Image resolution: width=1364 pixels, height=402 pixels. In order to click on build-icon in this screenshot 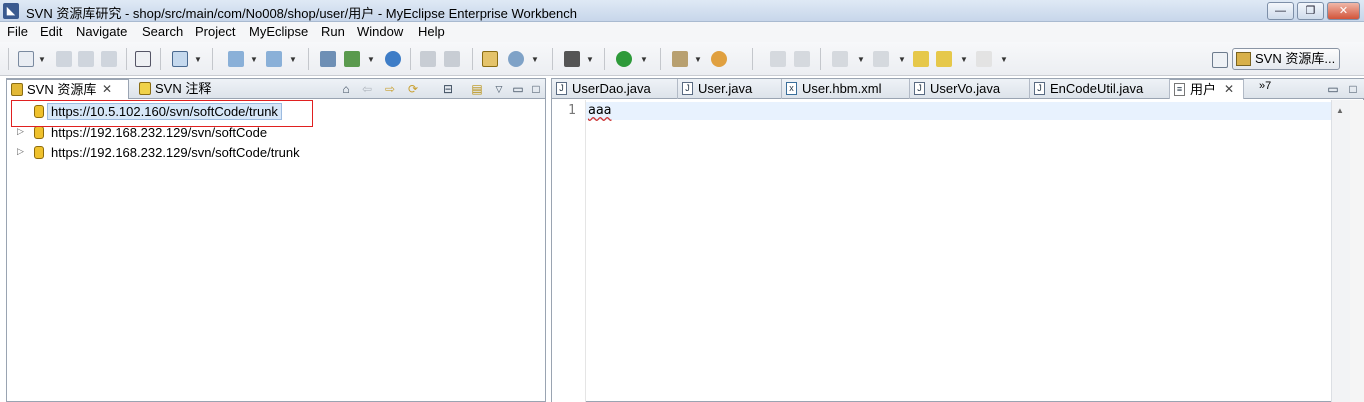, I will do `click(680, 59)`.